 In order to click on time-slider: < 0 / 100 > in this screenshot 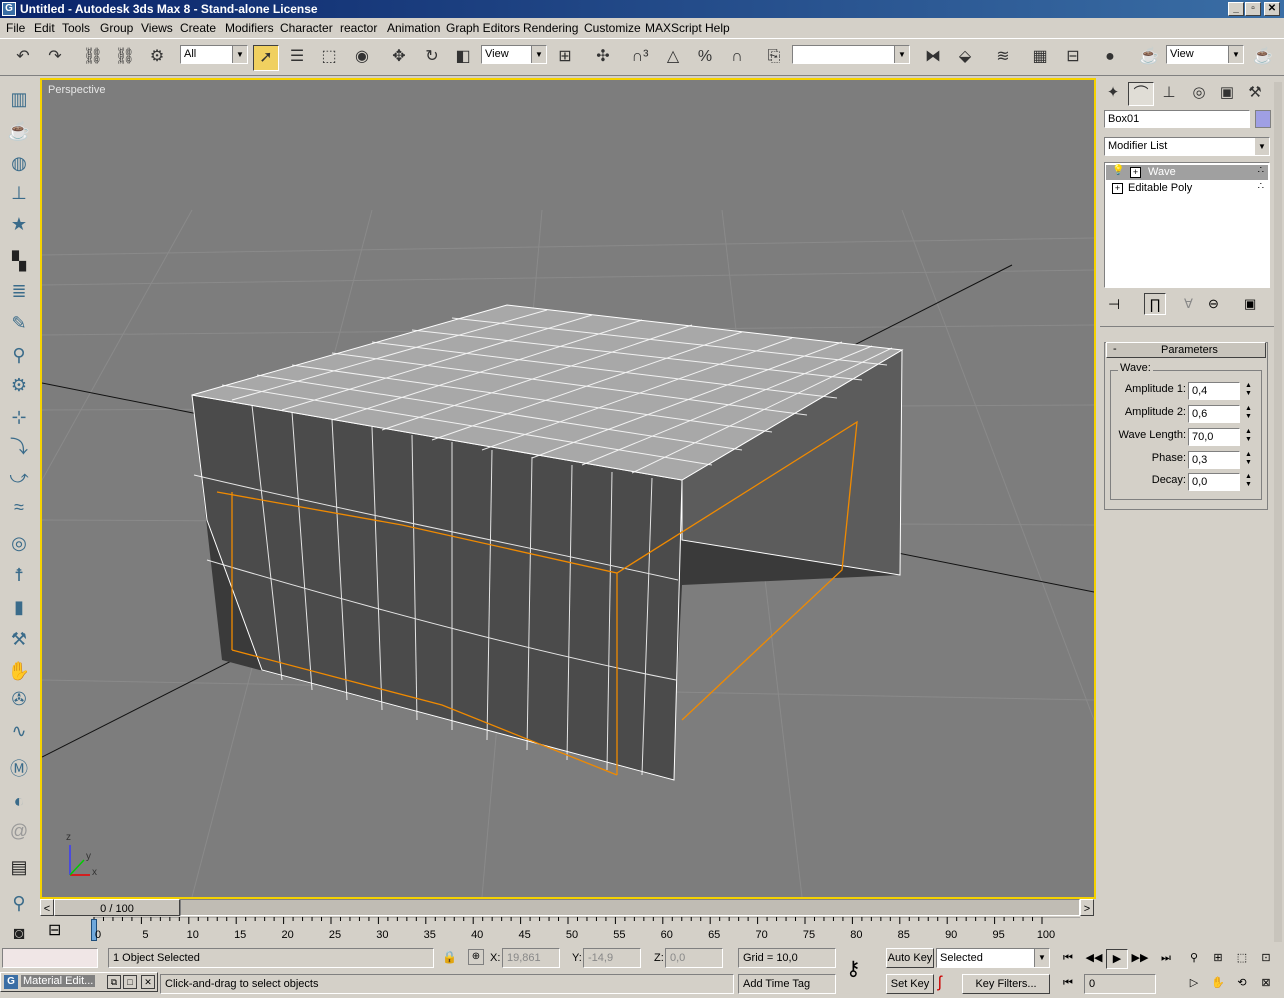, I will do `click(568, 908)`.